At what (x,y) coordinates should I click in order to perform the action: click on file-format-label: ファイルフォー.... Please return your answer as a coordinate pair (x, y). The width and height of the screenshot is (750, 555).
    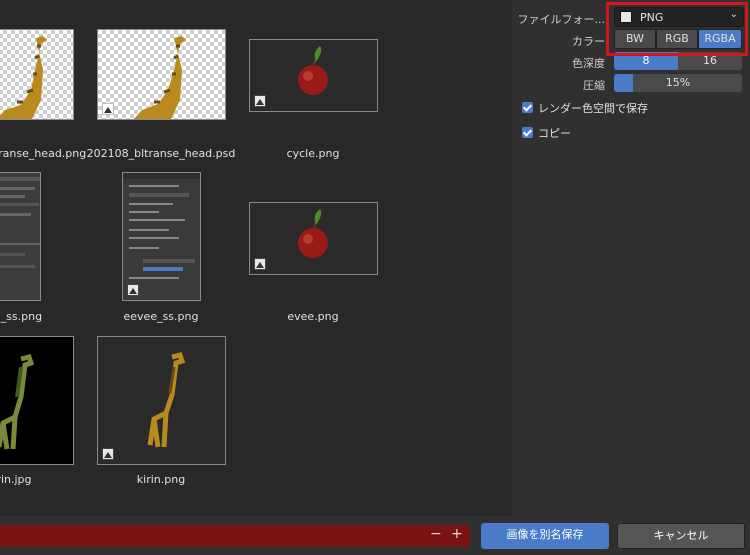
    Looking at the image, I should click on (561, 19).